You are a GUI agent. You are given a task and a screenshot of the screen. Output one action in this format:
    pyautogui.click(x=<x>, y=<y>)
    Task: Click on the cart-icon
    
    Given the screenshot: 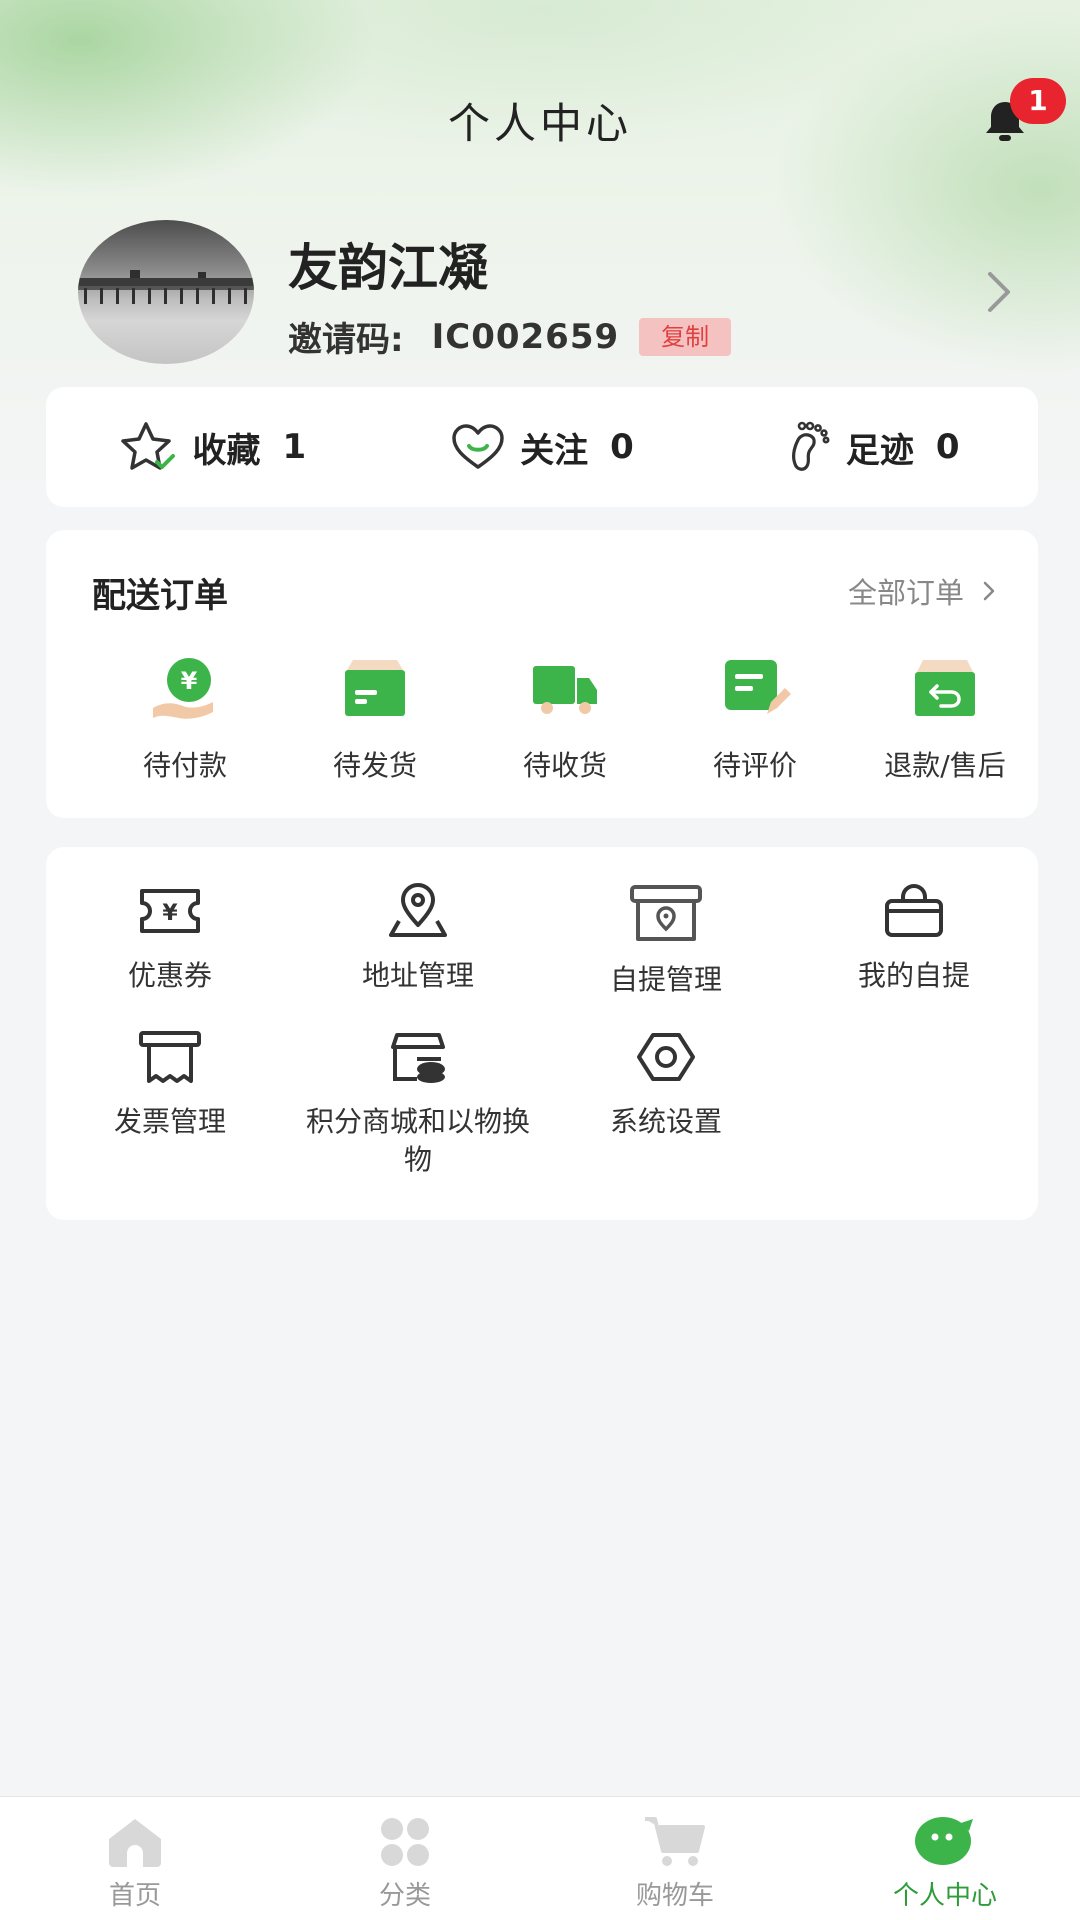 What is the action you would take?
    pyautogui.click(x=675, y=1841)
    